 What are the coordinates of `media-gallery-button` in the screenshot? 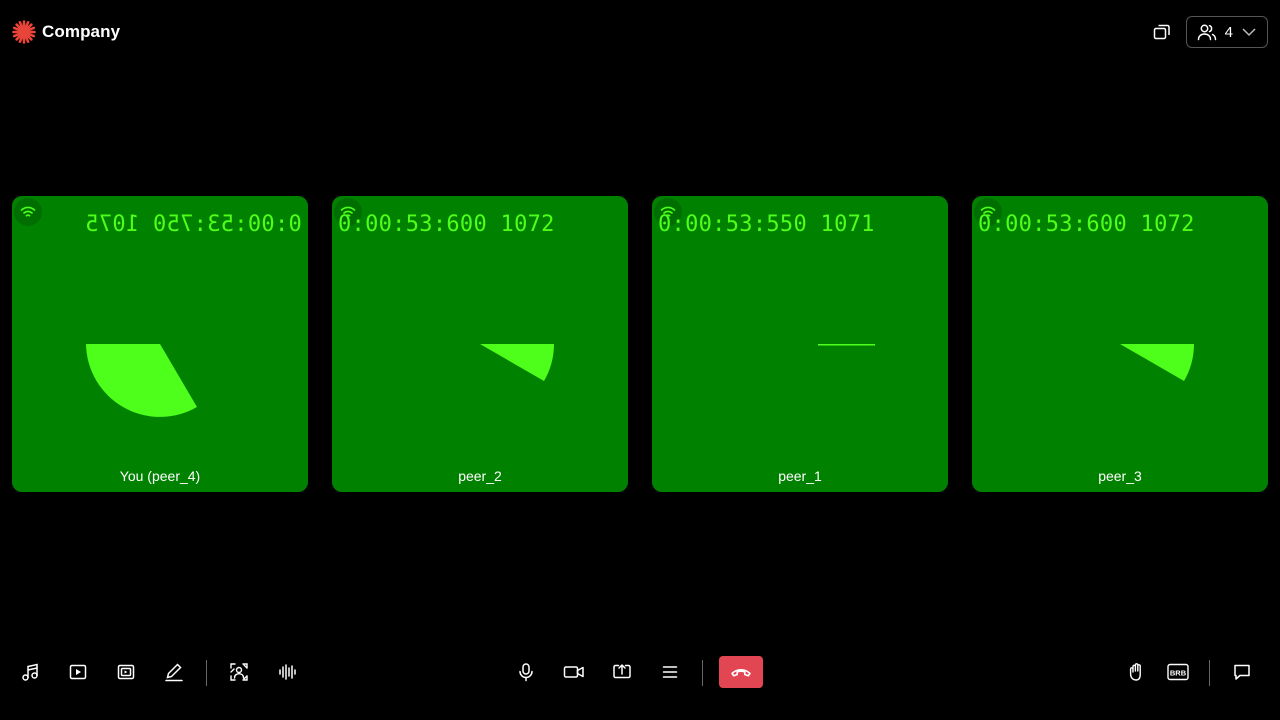 It's located at (126, 672).